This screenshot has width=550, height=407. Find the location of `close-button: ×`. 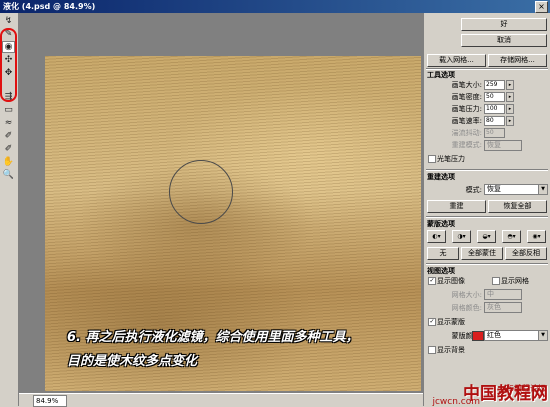

close-button: × is located at coordinates (541, 7).